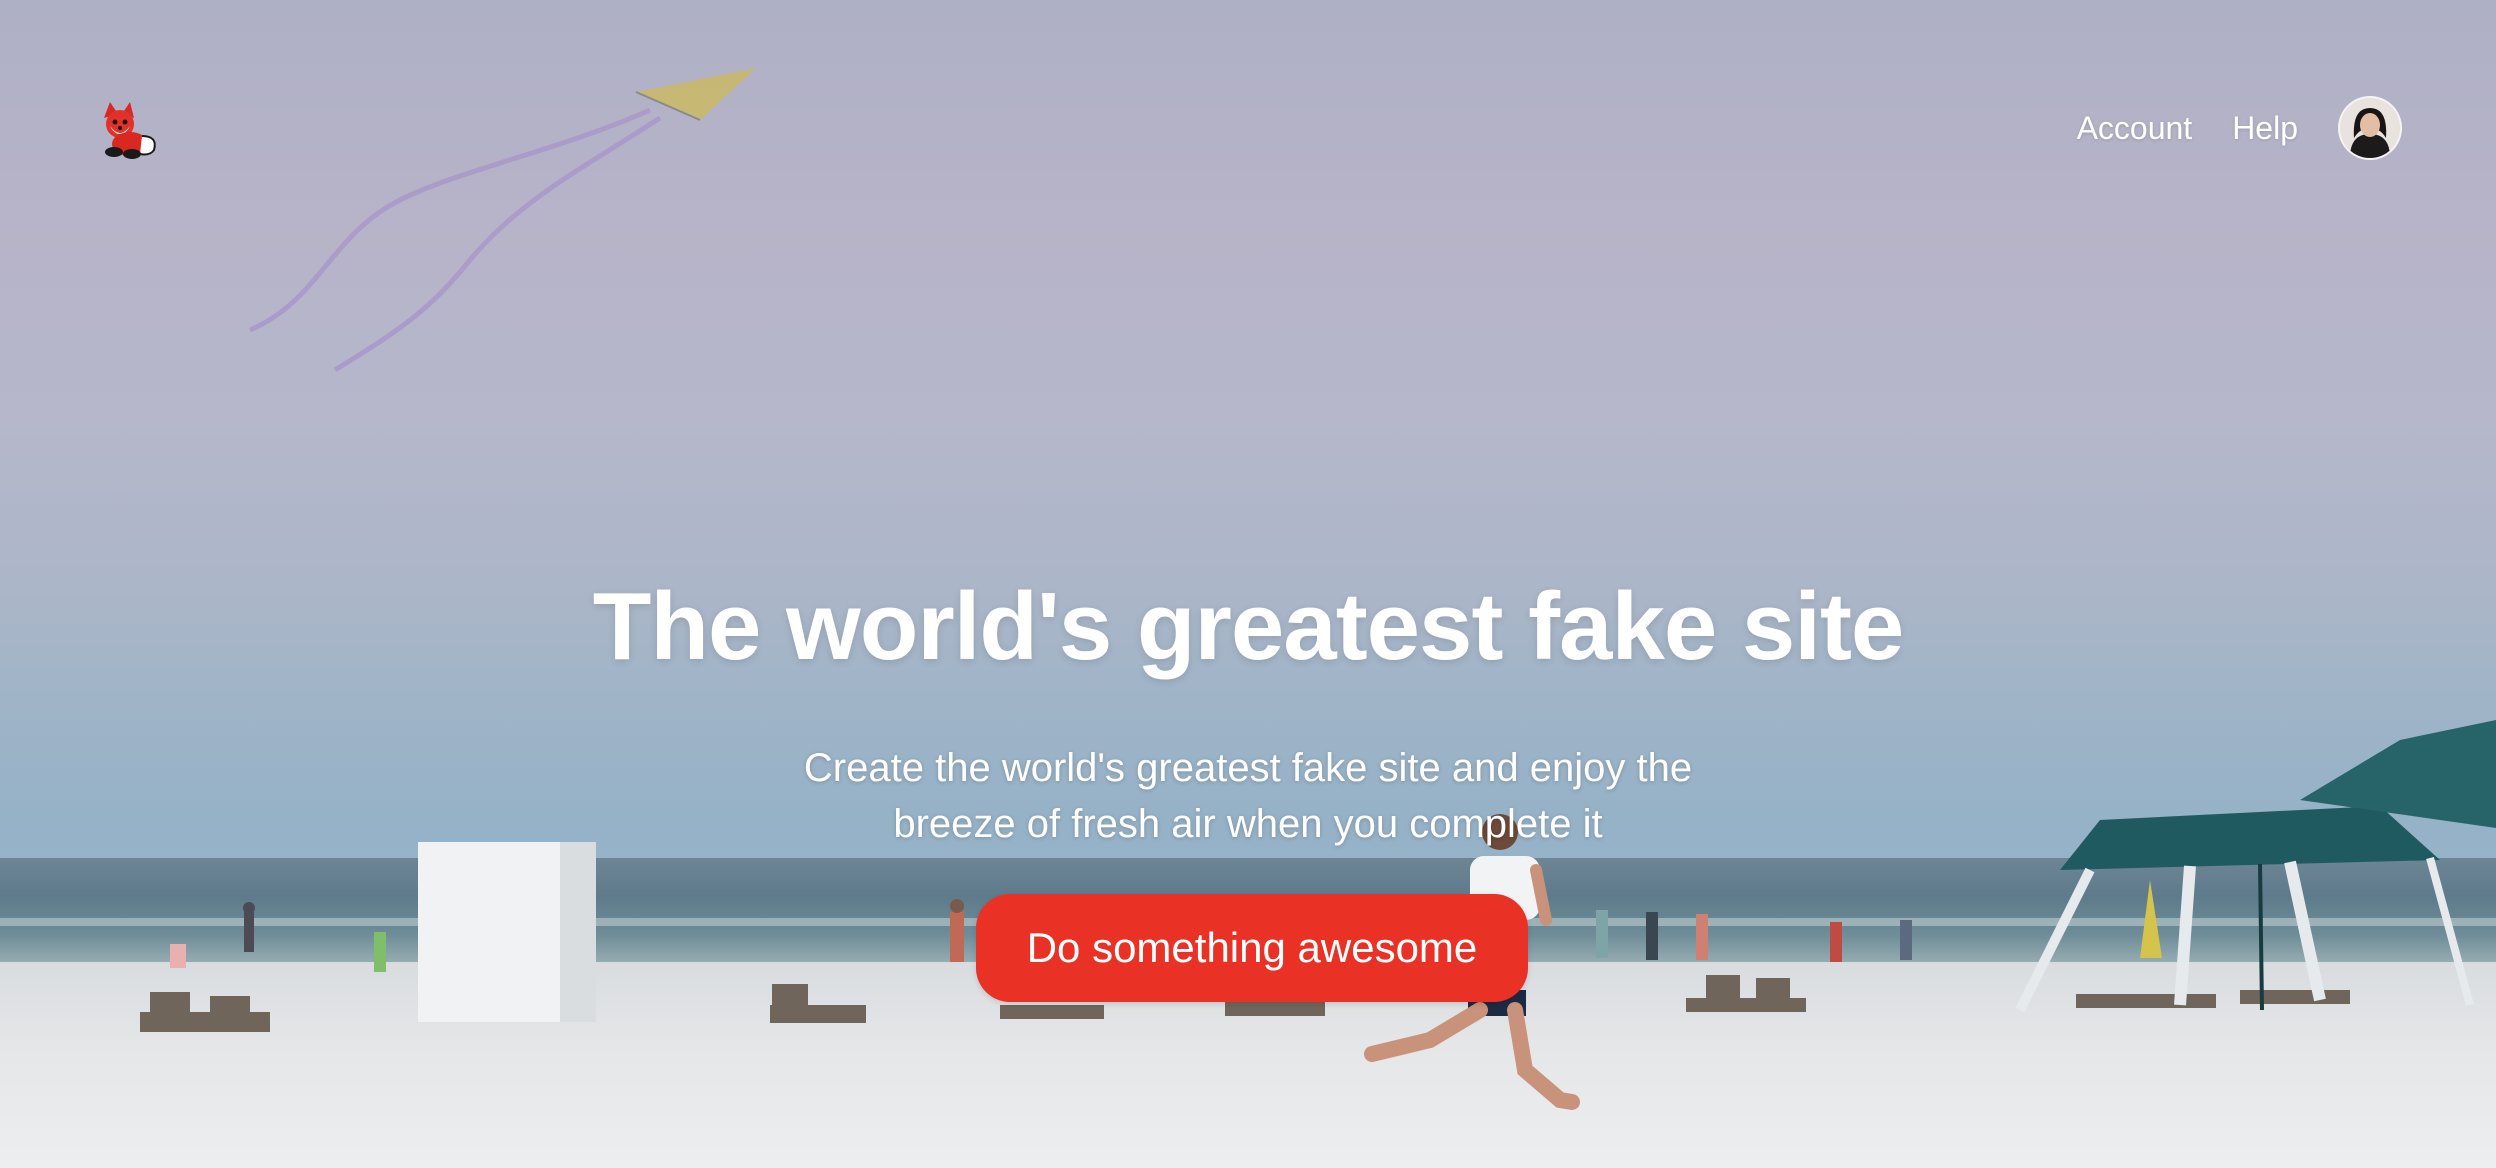 This screenshot has height=1168, width=2496. Describe the element at coordinates (507, 932) in the screenshot. I see `beach-shack` at that location.